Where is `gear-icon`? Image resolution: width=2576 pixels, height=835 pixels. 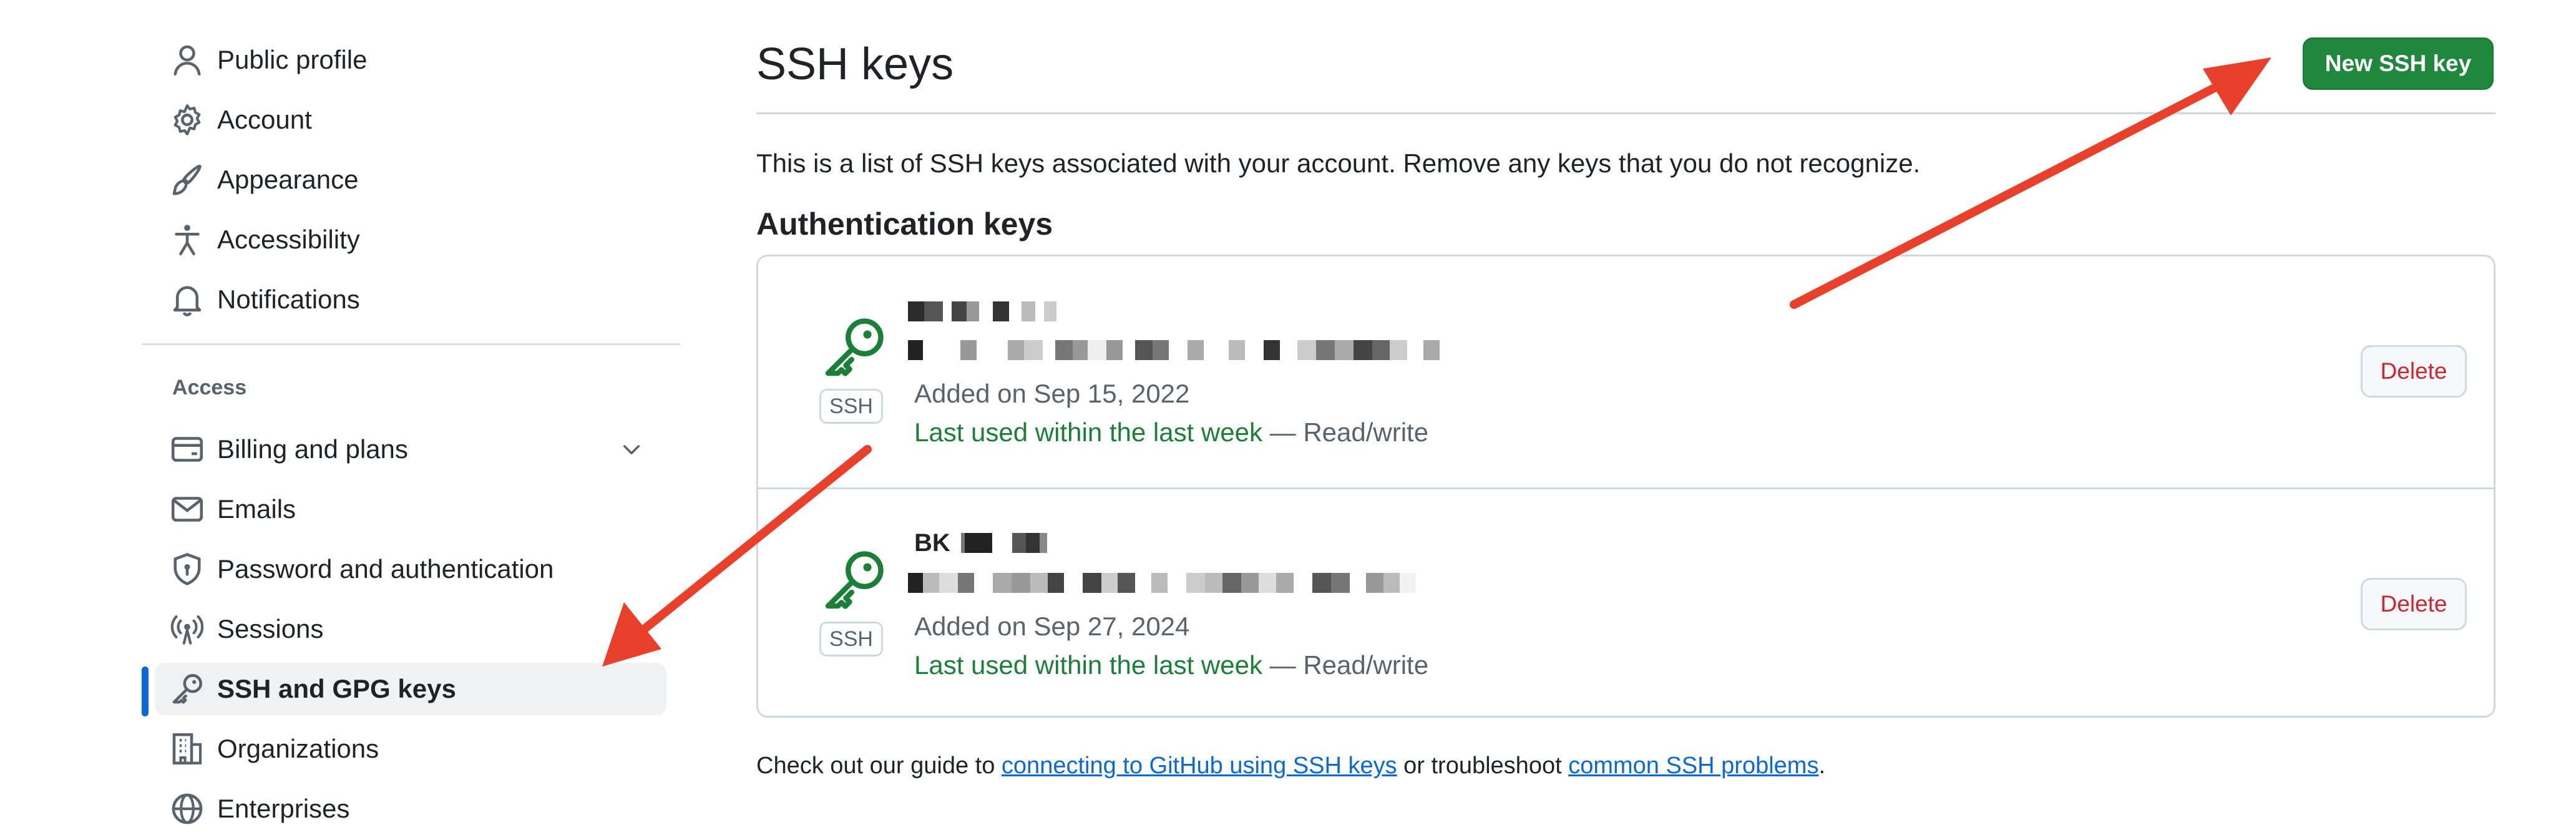 gear-icon is located at coordinates (187, 119).